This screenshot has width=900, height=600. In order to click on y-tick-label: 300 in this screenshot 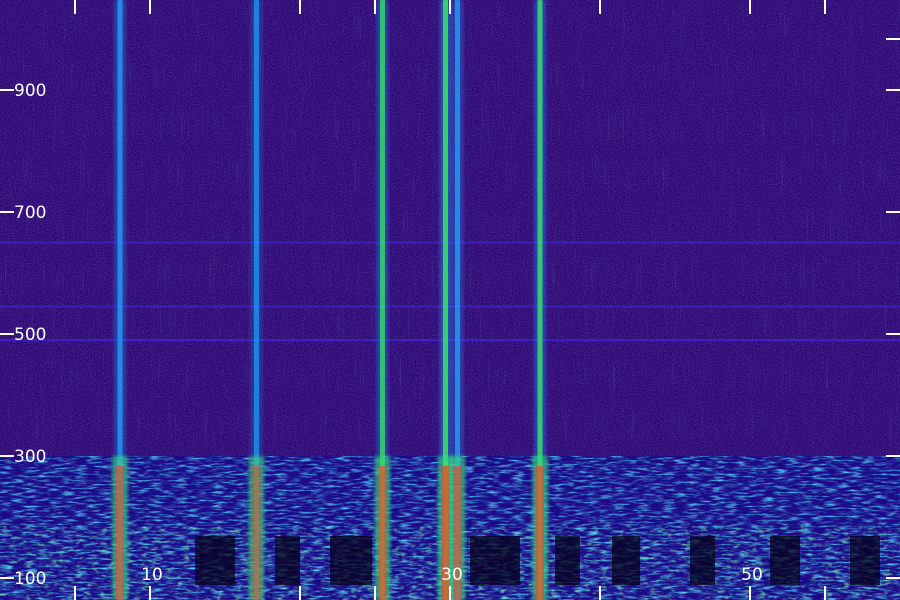, I will do `click(30, 457)`.